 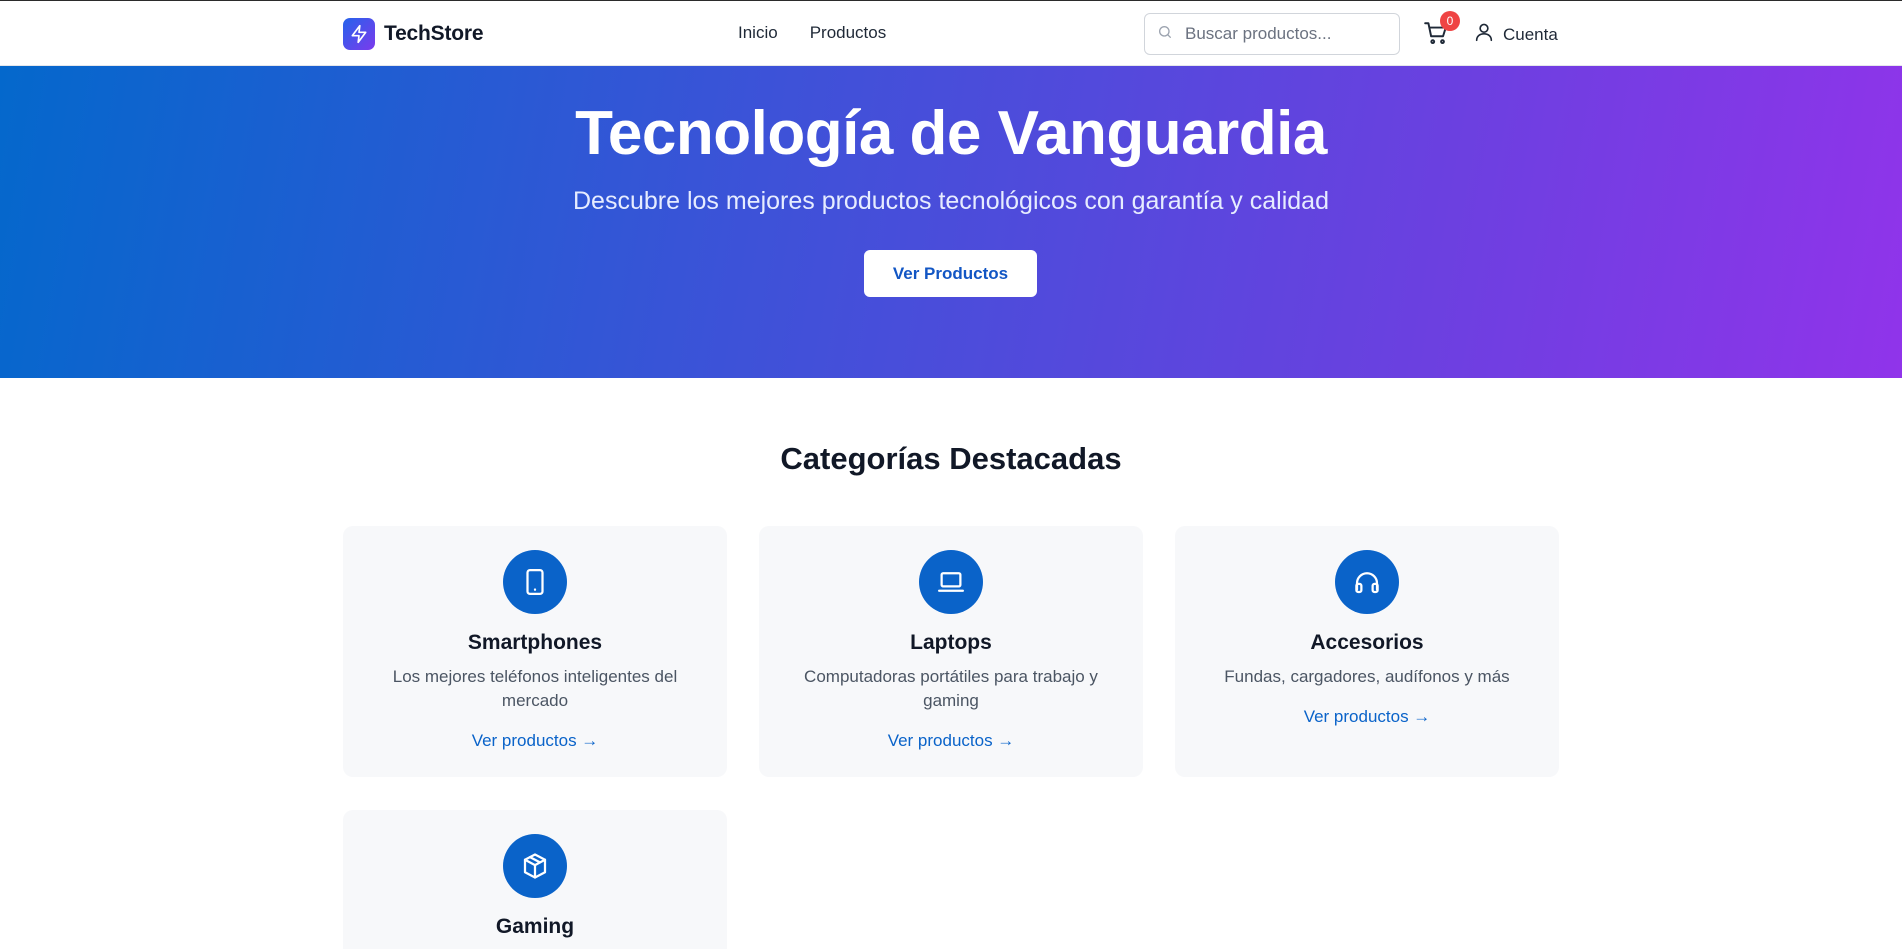 I want to click on headphones-icon, so click(x=1367, y=582).